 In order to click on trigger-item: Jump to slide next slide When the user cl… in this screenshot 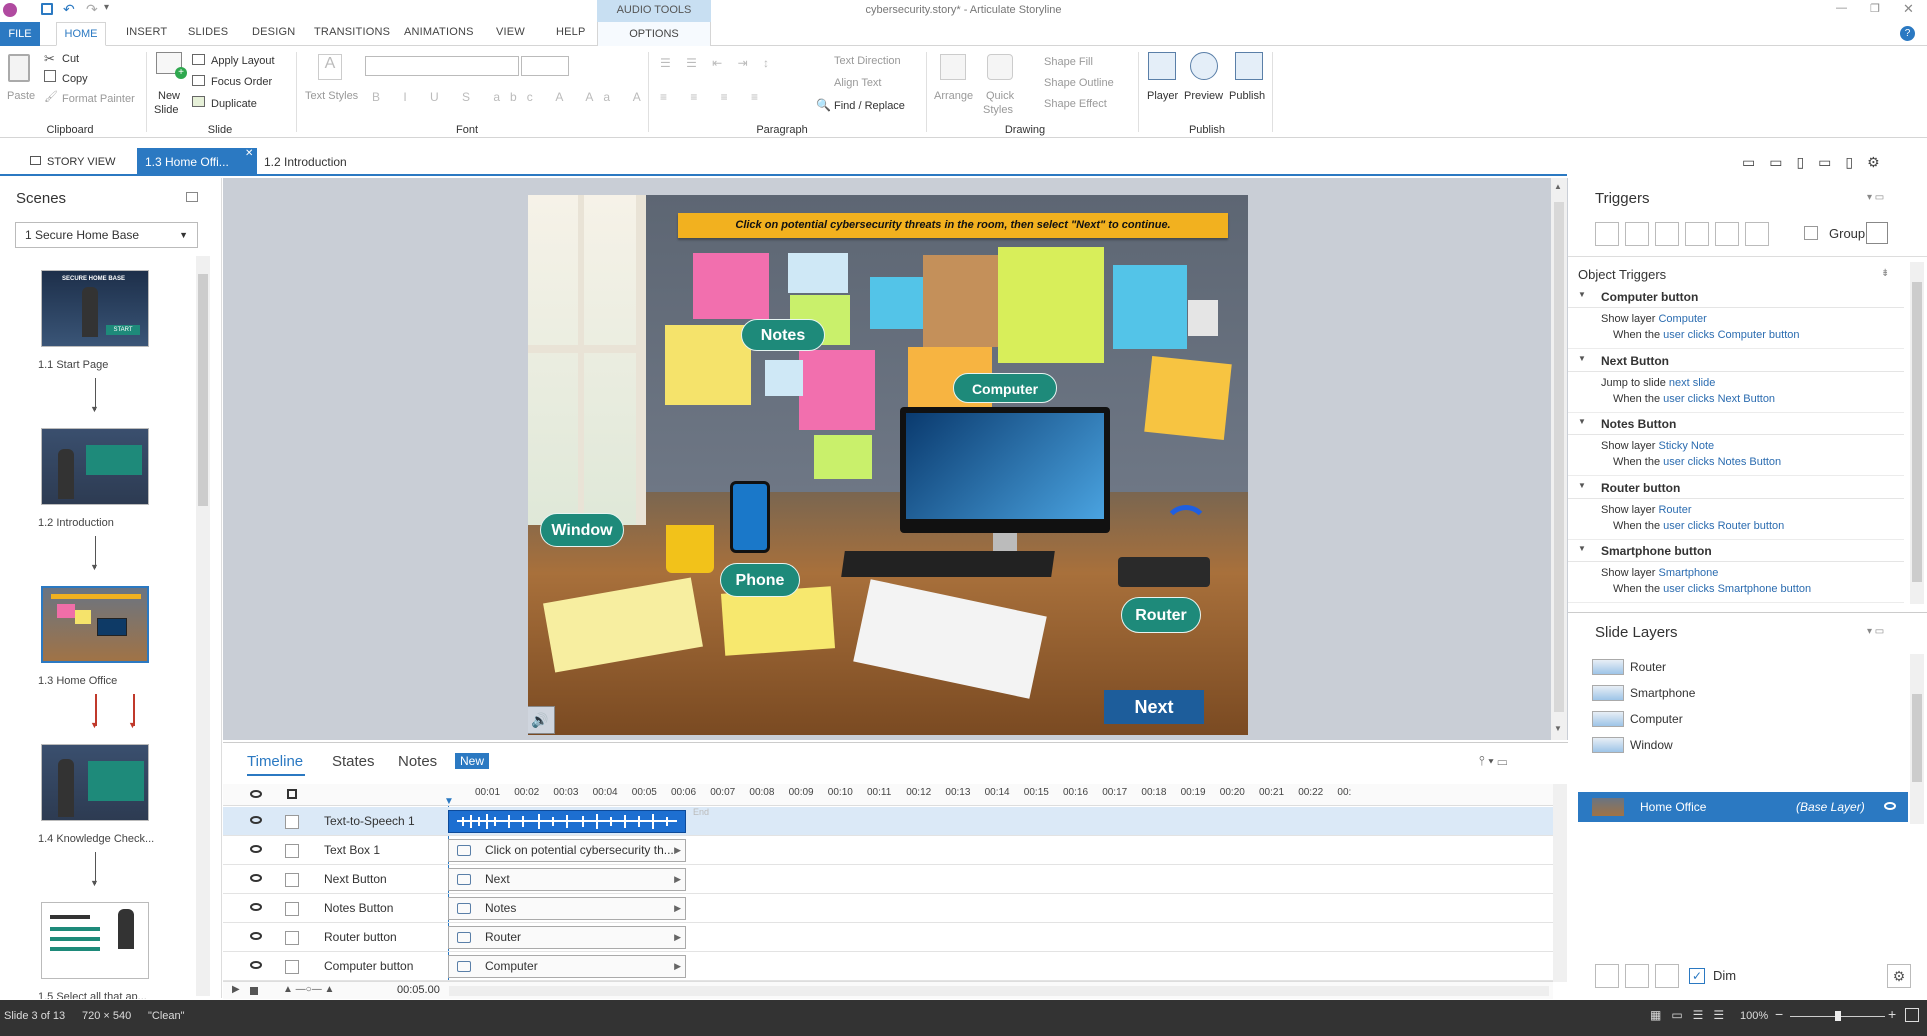, I will do `click(1736, 392)`.